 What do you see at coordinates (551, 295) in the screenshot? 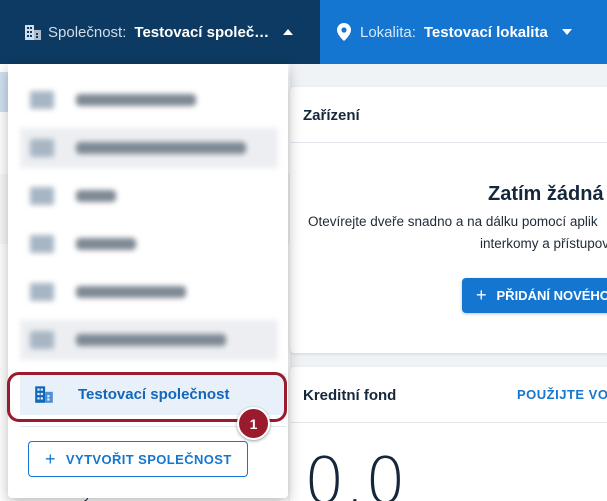
I see `add-device-label: PŘIDÁNÍ NOVÉHO` at bounding box center [551, 295].